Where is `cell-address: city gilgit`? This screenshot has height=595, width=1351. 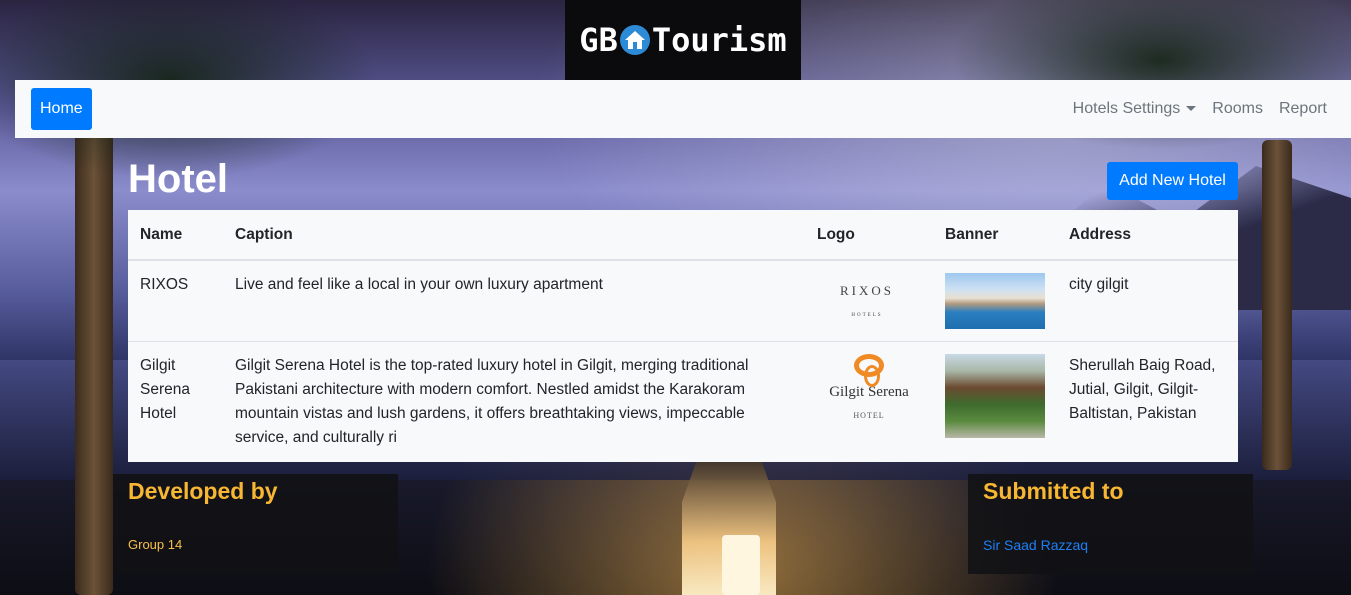
cell-address: city gilgit is located at coordinates (1147, 300).